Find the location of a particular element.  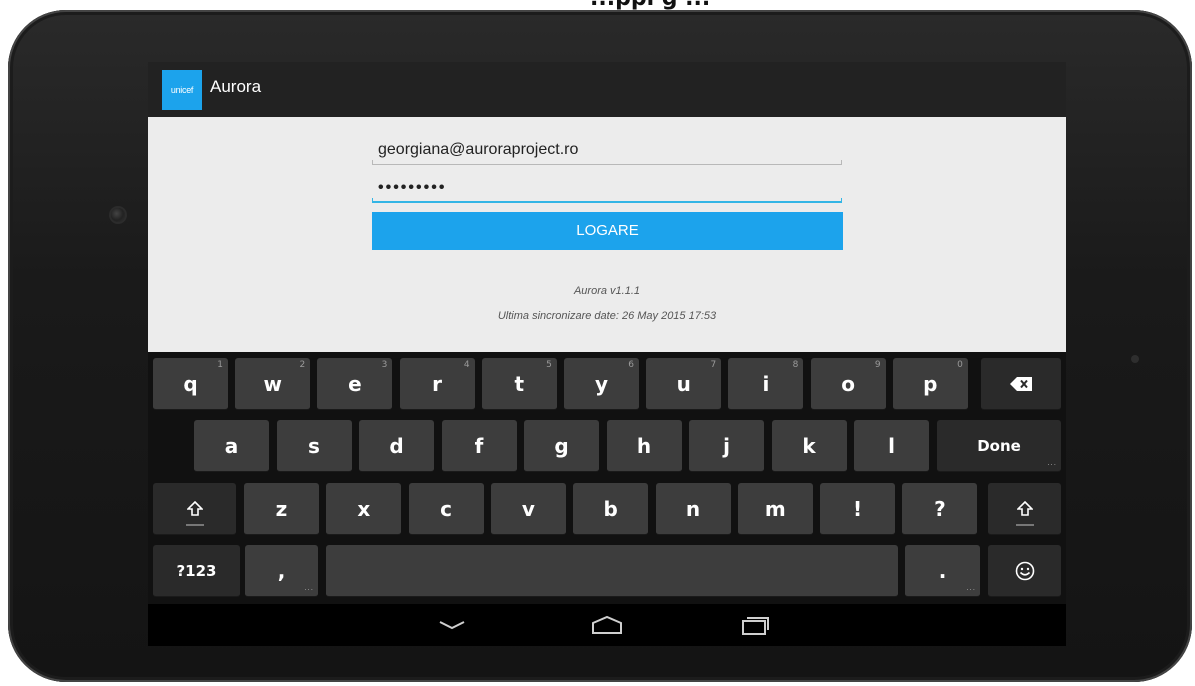

key-f: f is located at coordinates (479, 446).